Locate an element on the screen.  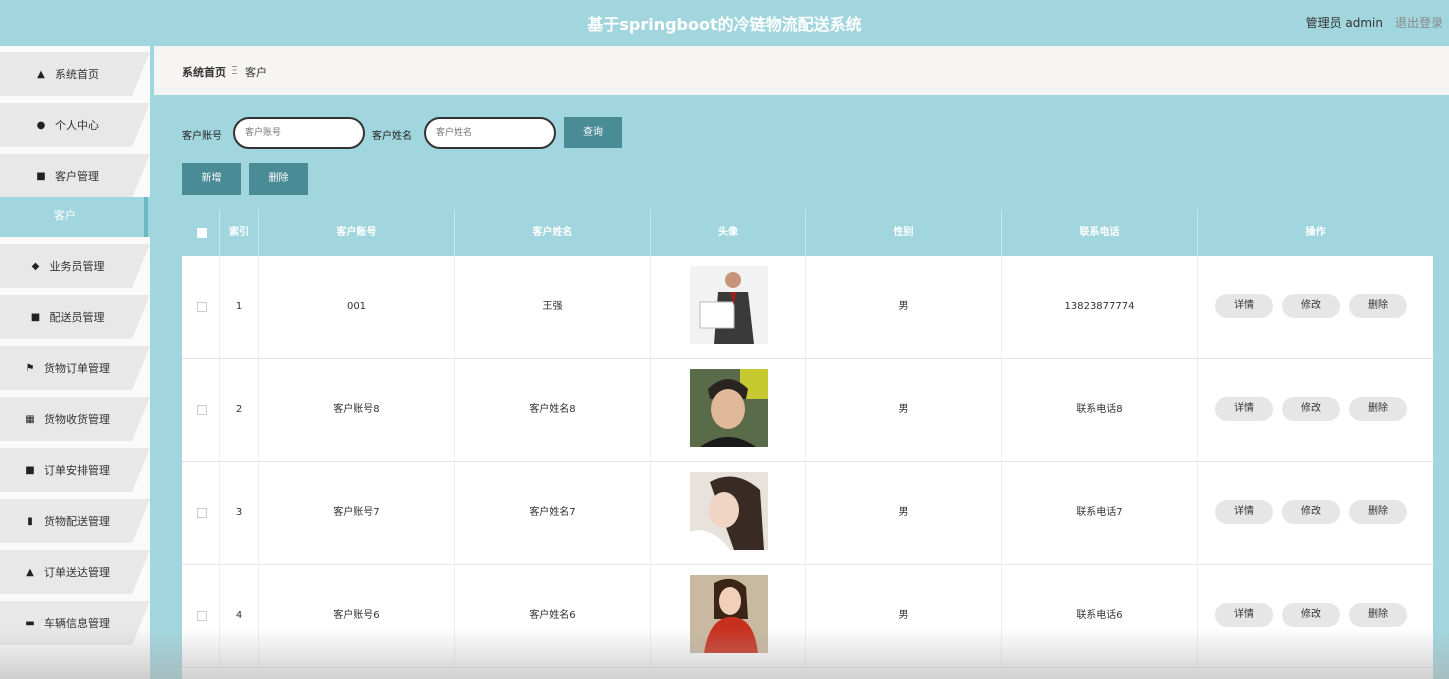
select-all-checkbox is located at coordinates (202, 233).